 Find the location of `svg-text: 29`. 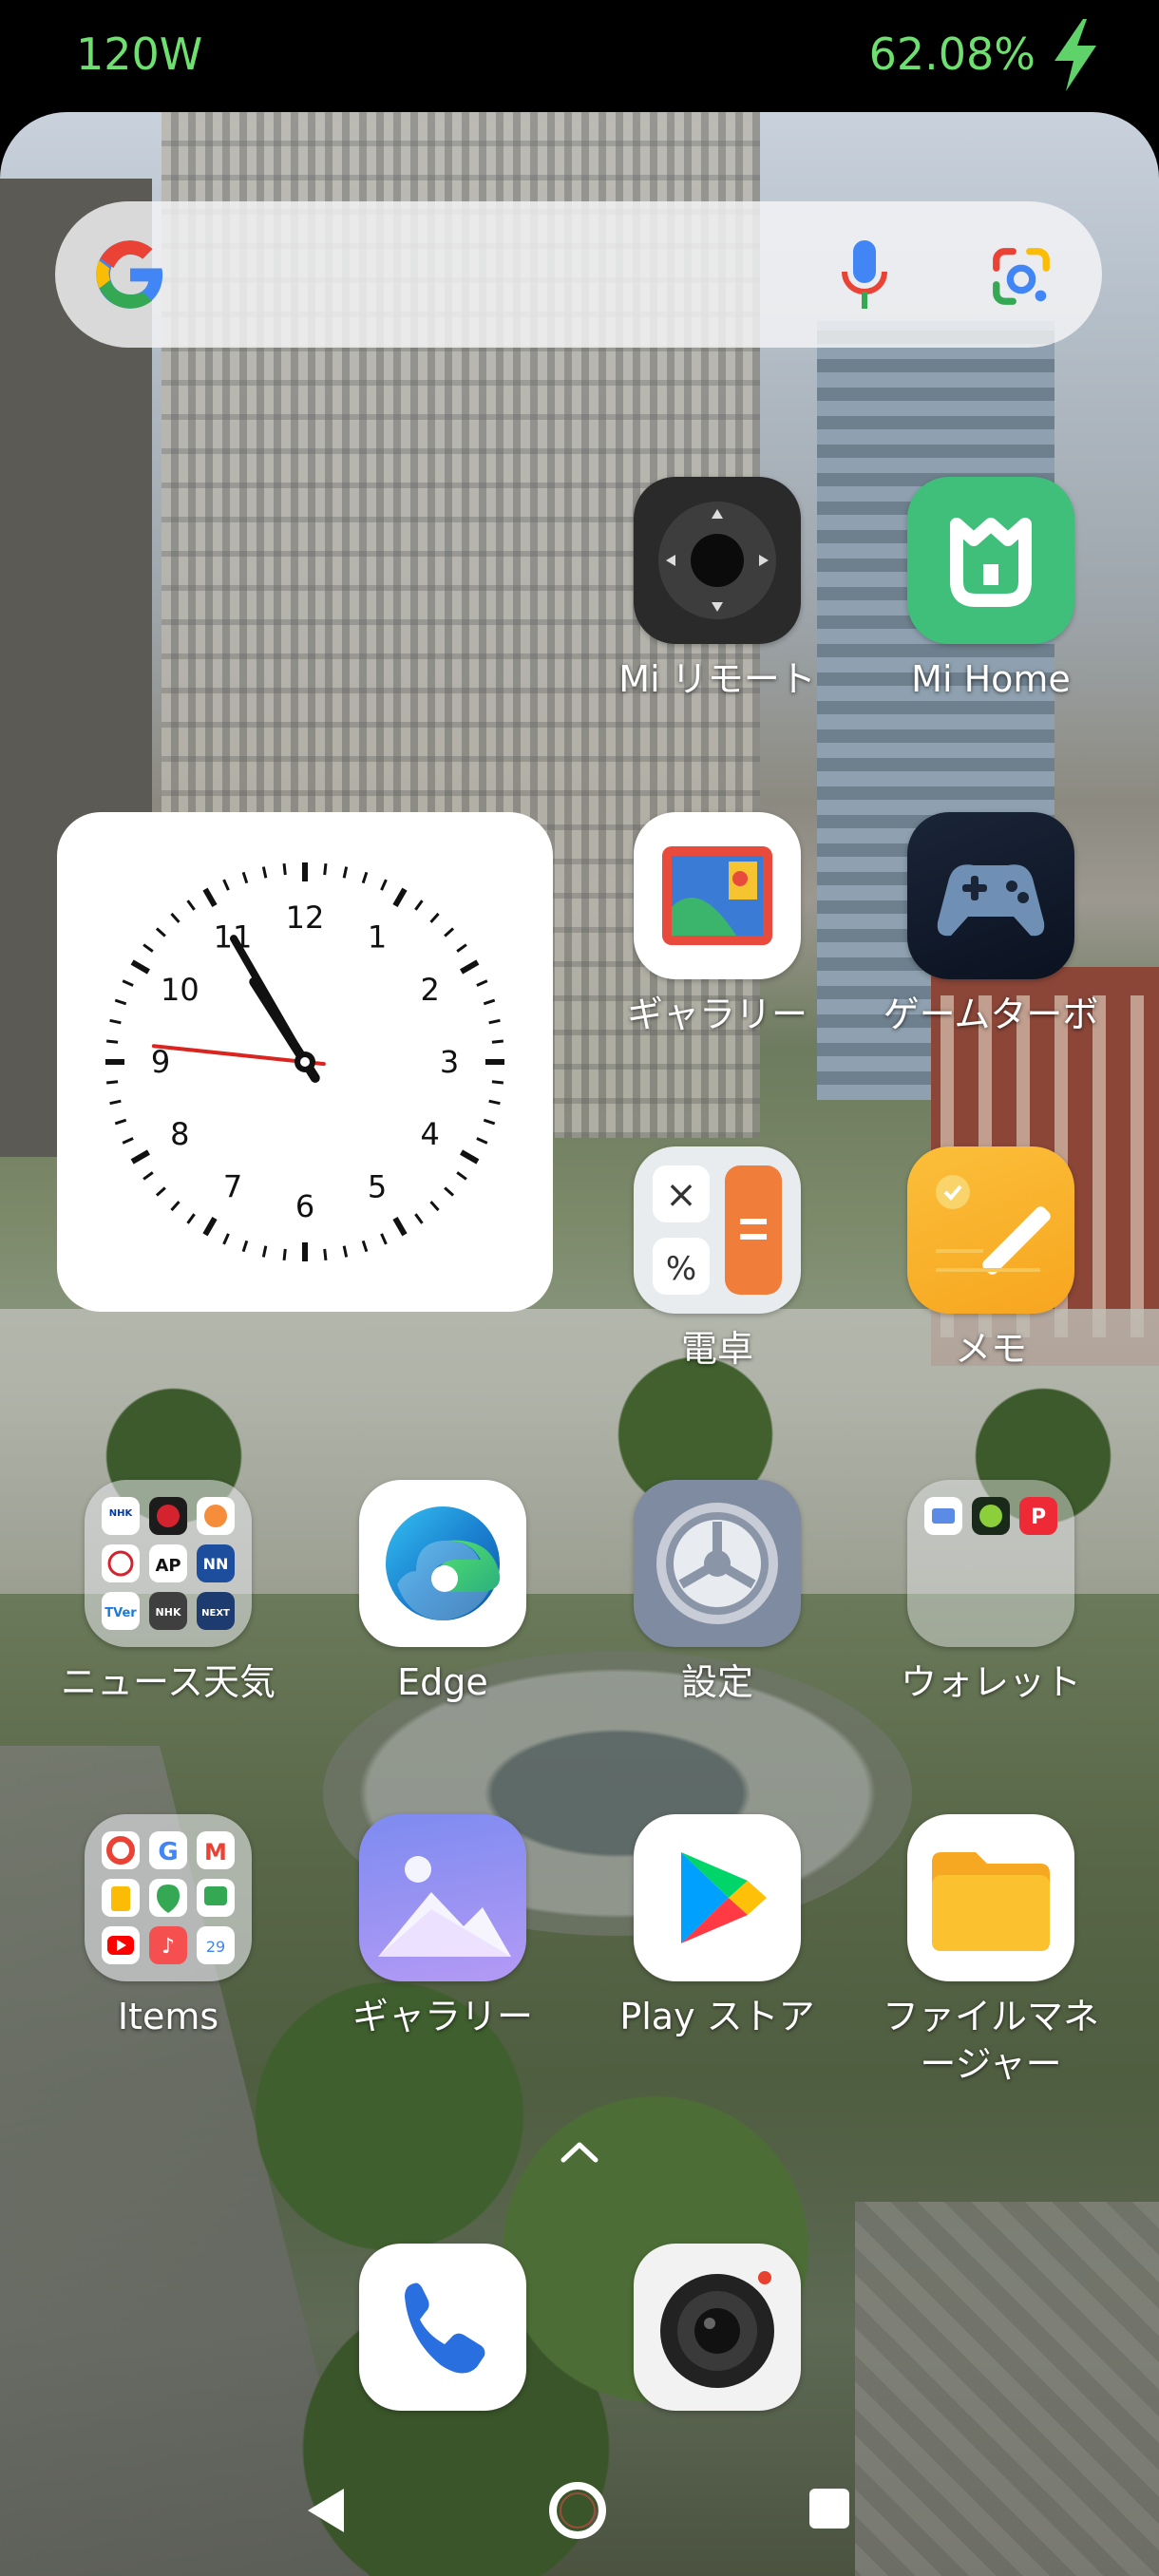

svg-text: 29 is located at coordinates (215, 1947).